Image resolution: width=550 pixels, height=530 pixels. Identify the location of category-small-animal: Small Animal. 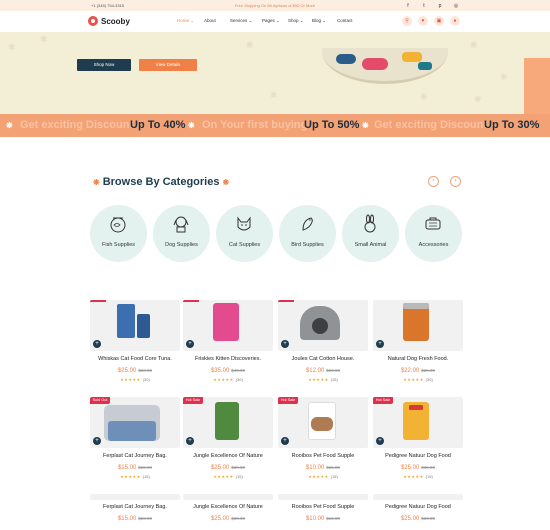
(370, 233).